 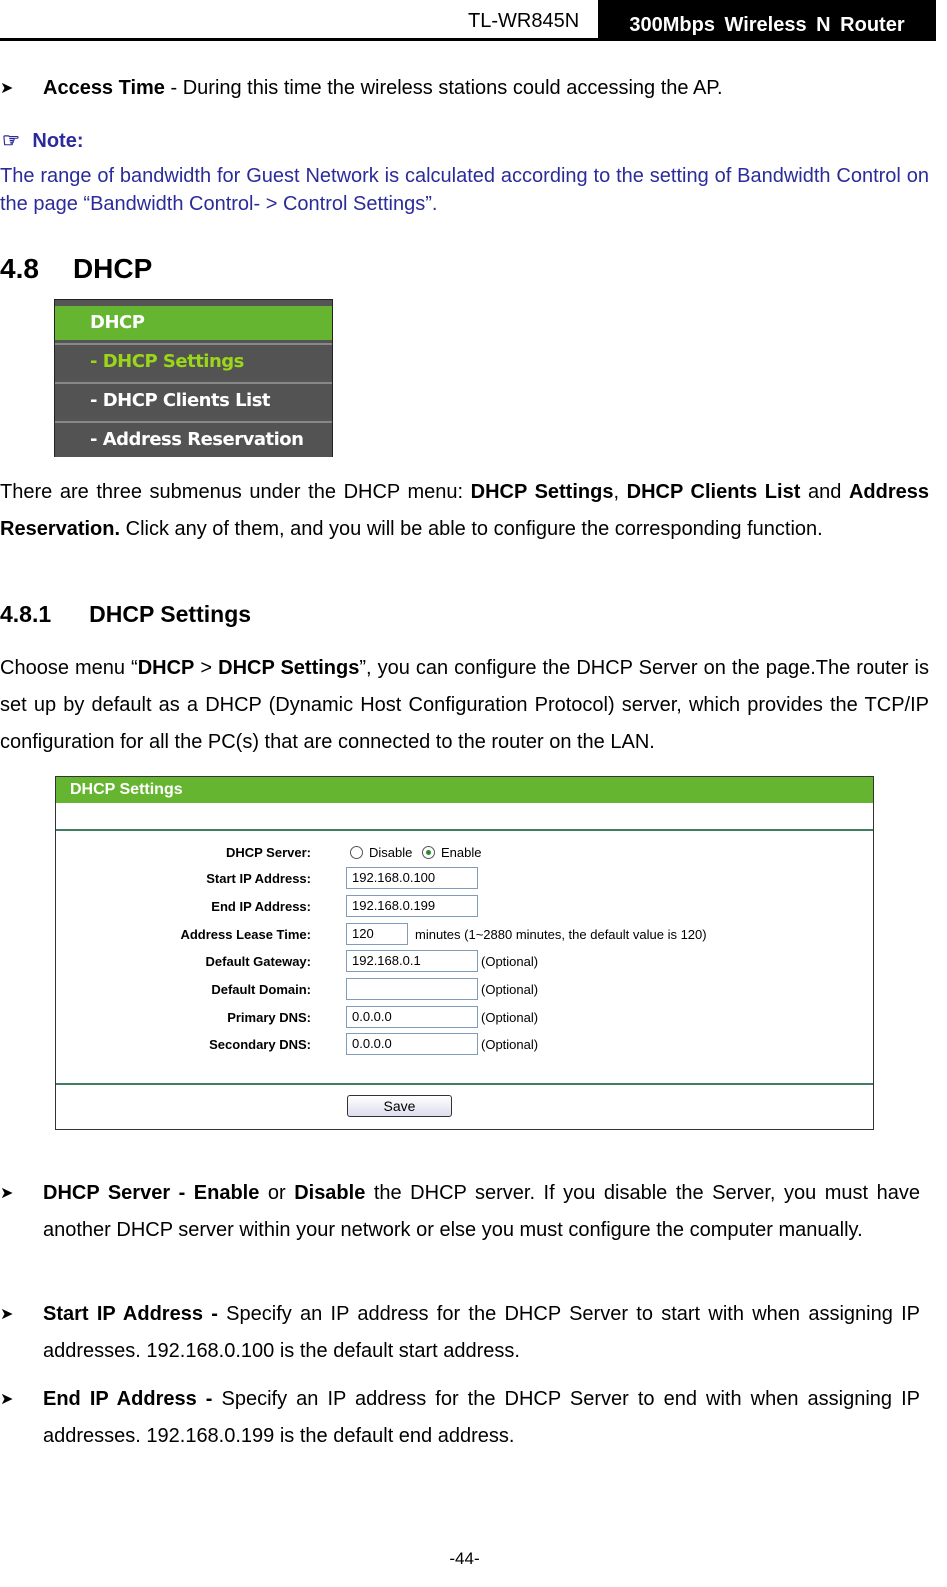 What do you see at coordinates (258, 878) in the screenshot?
I see `field-label: Start IP Address:` at bounding box center [258, 878].